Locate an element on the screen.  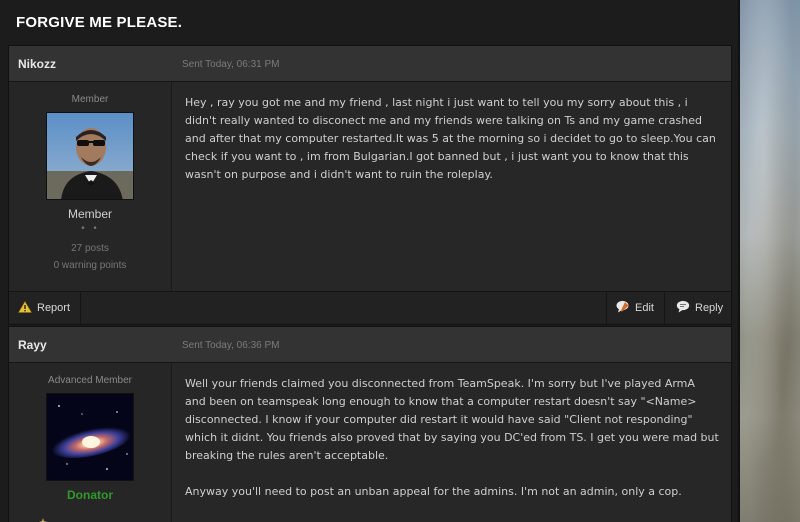
rank-pip-icon is located at coordinates (43, 516).